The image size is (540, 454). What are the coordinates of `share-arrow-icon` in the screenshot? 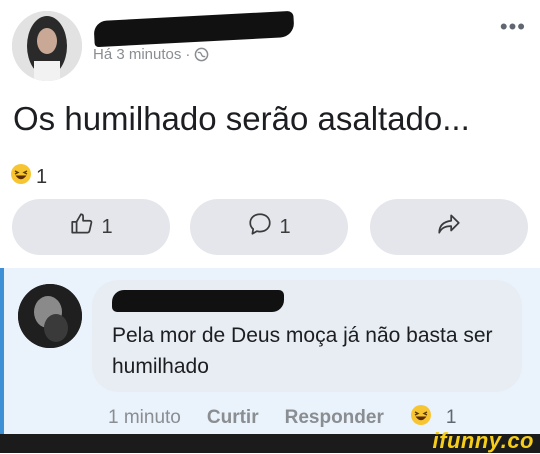 It's located at (449, 227).